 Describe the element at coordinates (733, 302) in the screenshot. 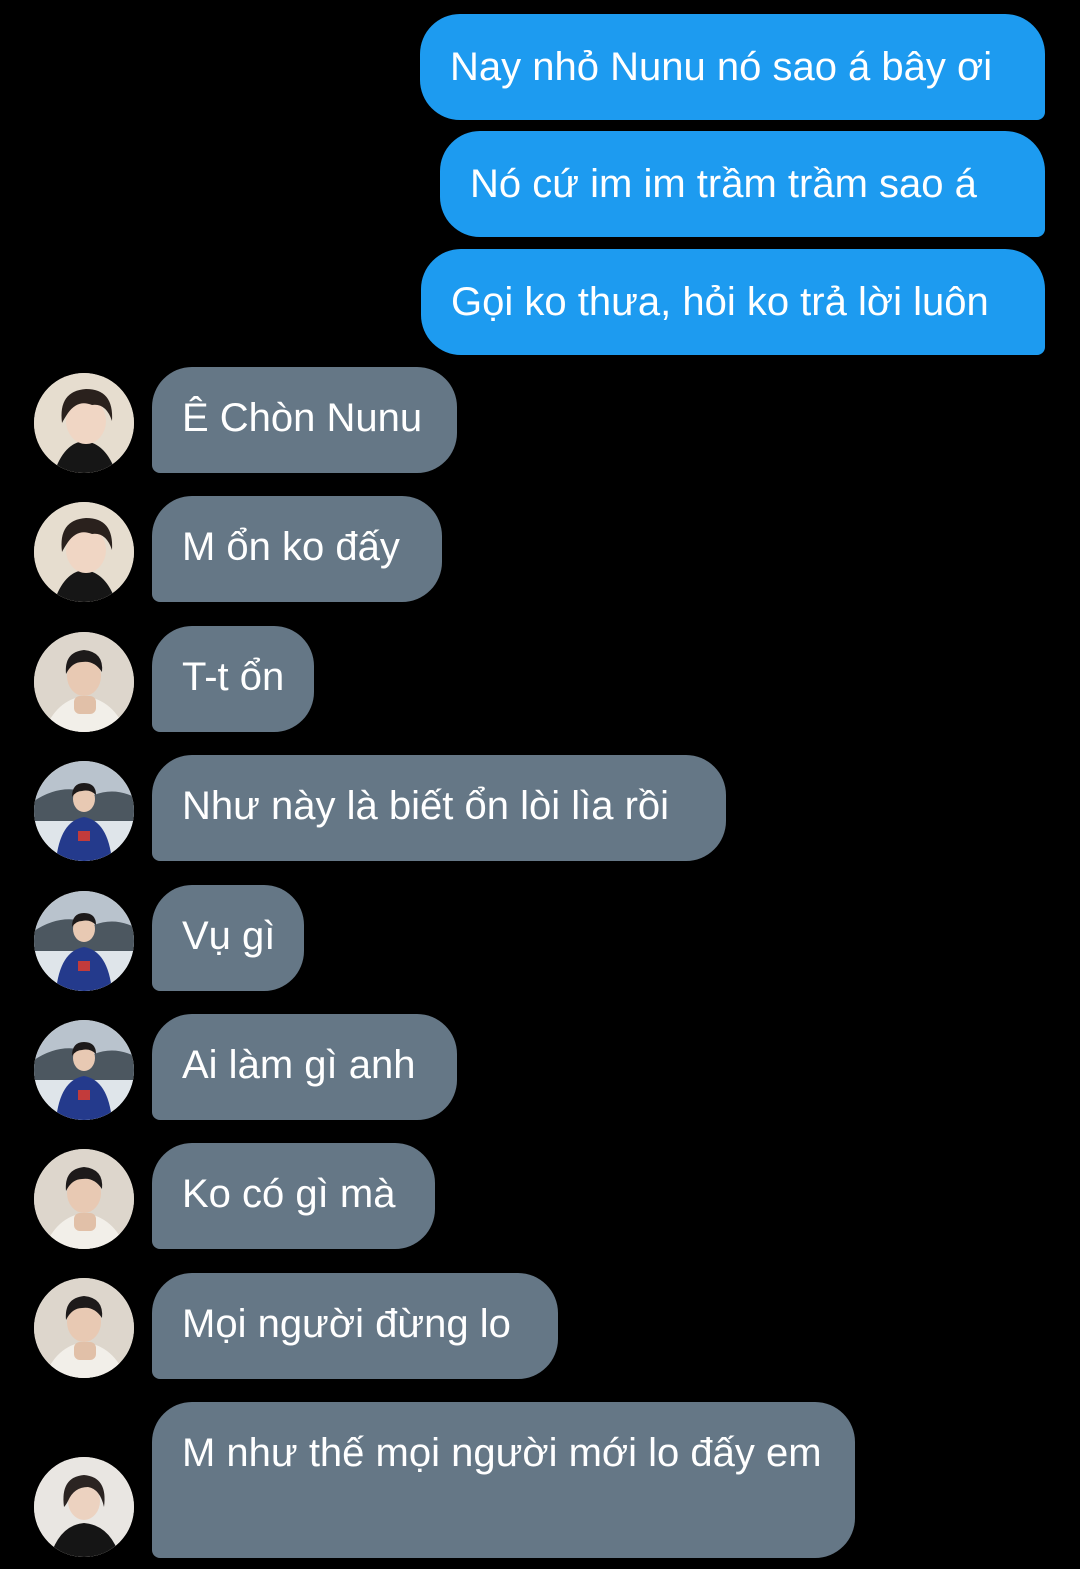

I see `outgoing-message: Gọi ko thưa, hỏi ko trả lời luôn` at that location.